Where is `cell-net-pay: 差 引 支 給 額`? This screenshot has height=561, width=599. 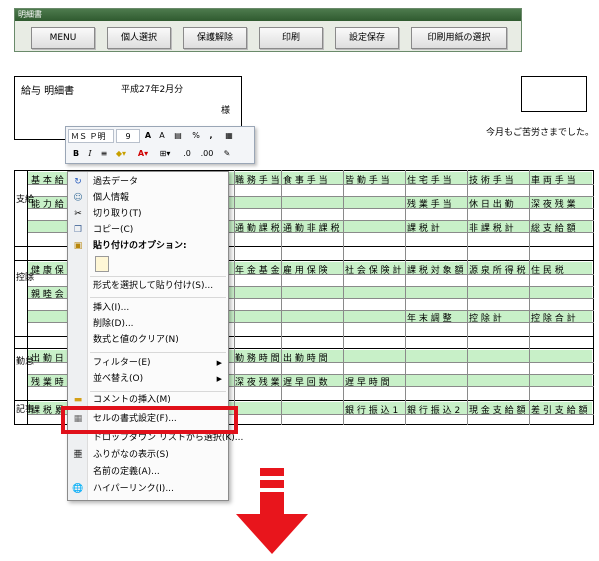
cell-net-pay: 差 引 支 給 額 is located at coordinates (559, 411).